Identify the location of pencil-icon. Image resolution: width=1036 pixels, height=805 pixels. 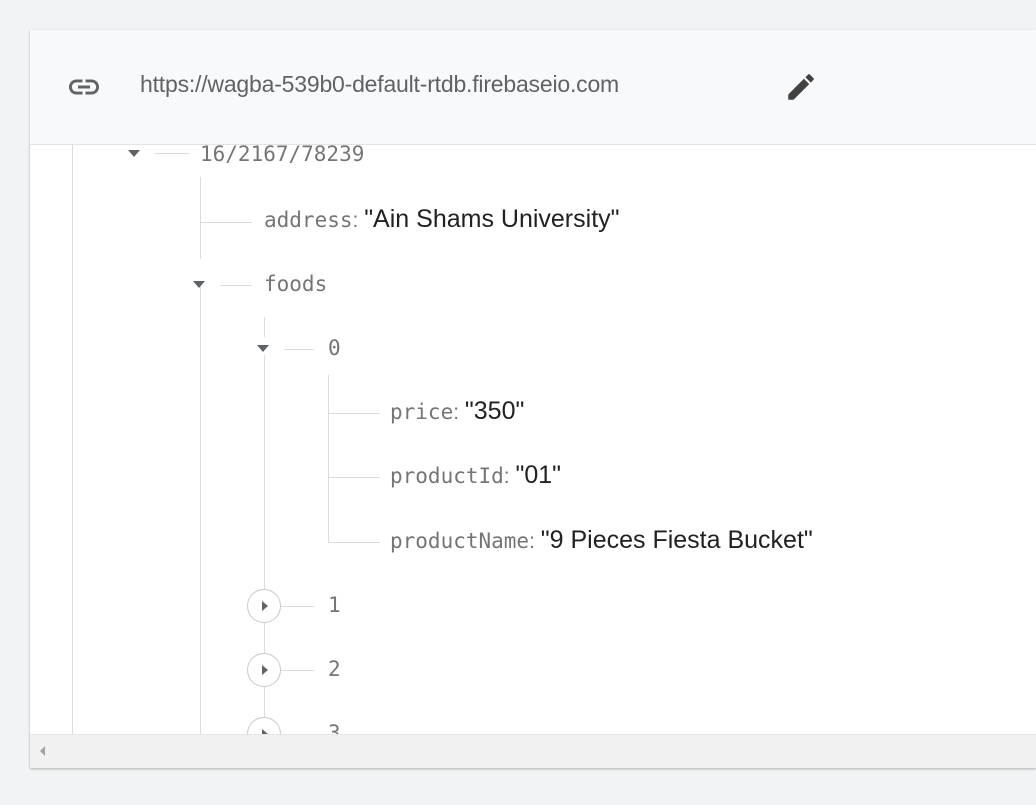
(801, 87).